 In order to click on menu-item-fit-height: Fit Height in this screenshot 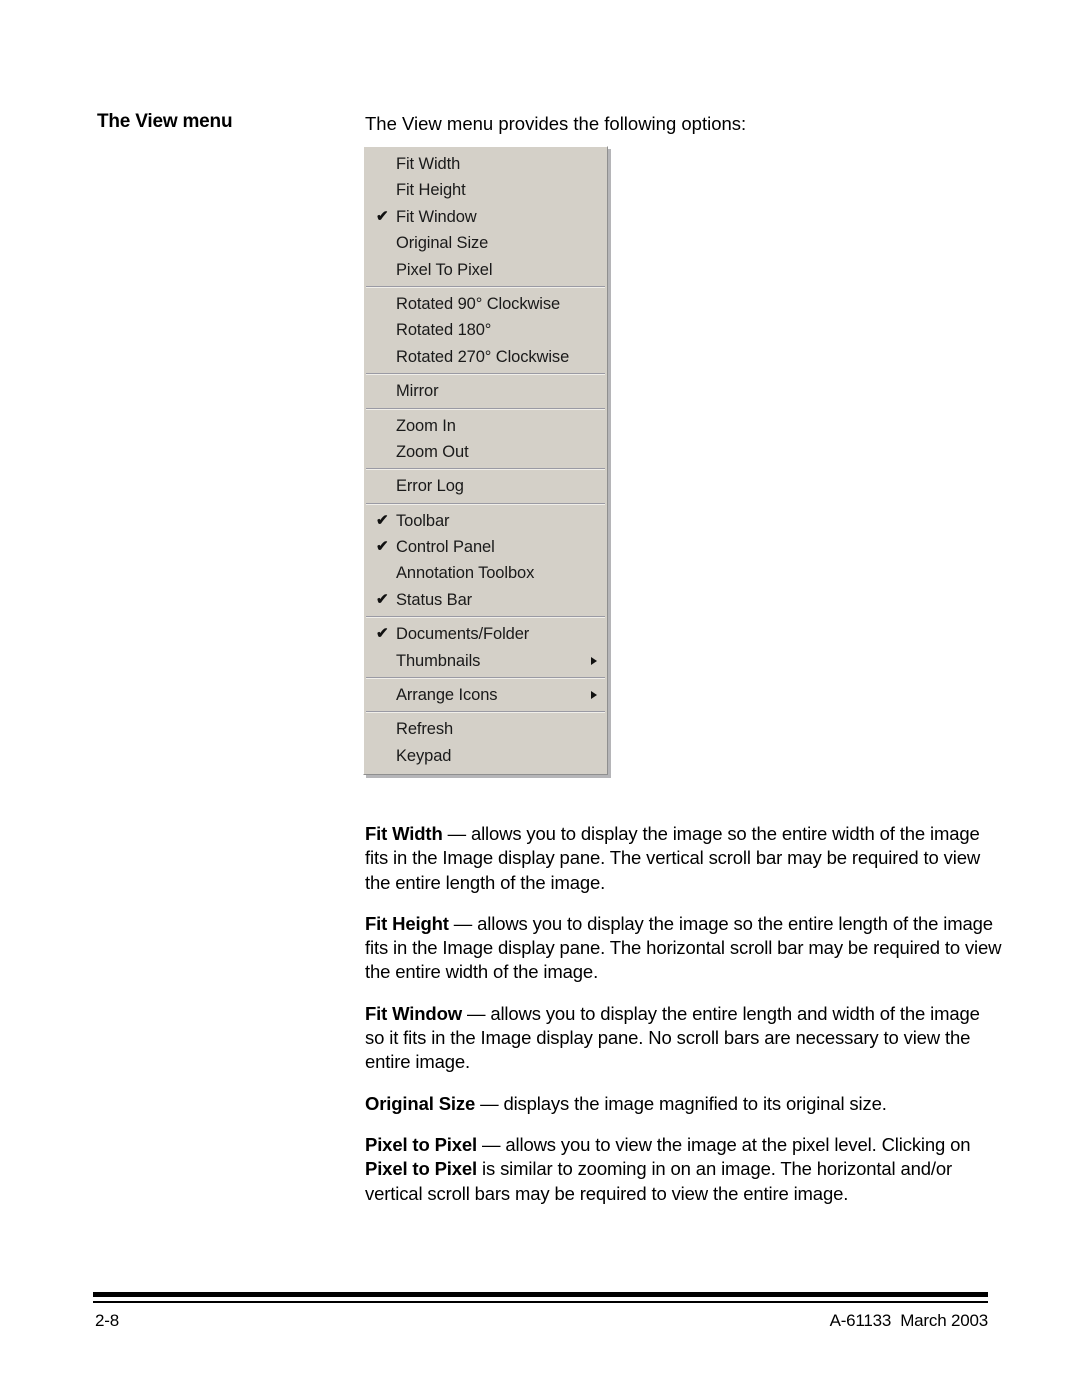, I will do `click(485, 190)`.